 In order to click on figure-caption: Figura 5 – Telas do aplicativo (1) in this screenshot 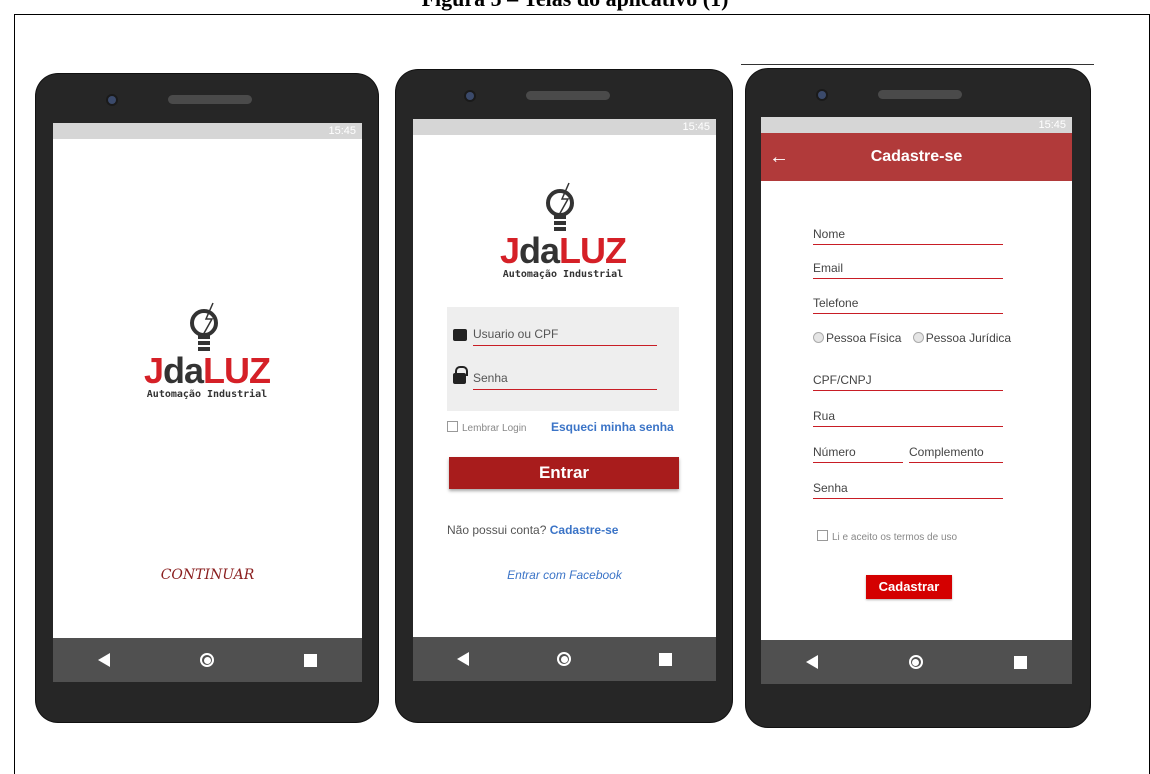, I will do `click(575, 6)`.